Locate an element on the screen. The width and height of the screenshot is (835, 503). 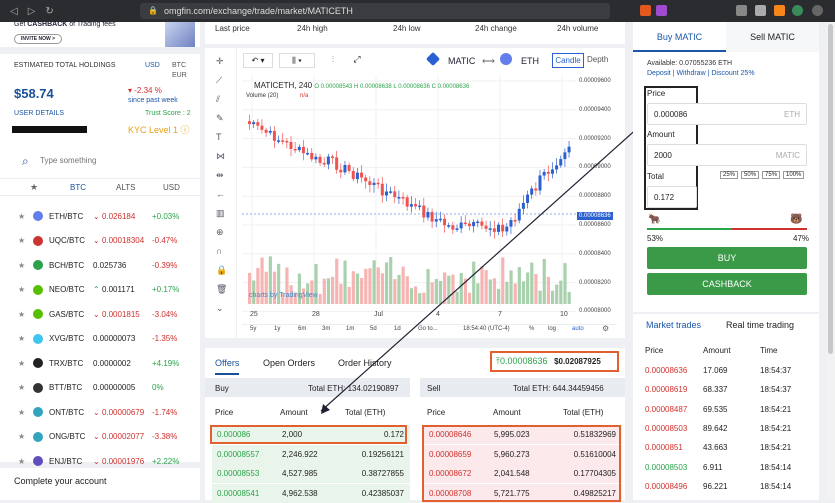
coin-row: ★ BTT/BTC 0.00000005 0% is located at coordinates (100, 388).